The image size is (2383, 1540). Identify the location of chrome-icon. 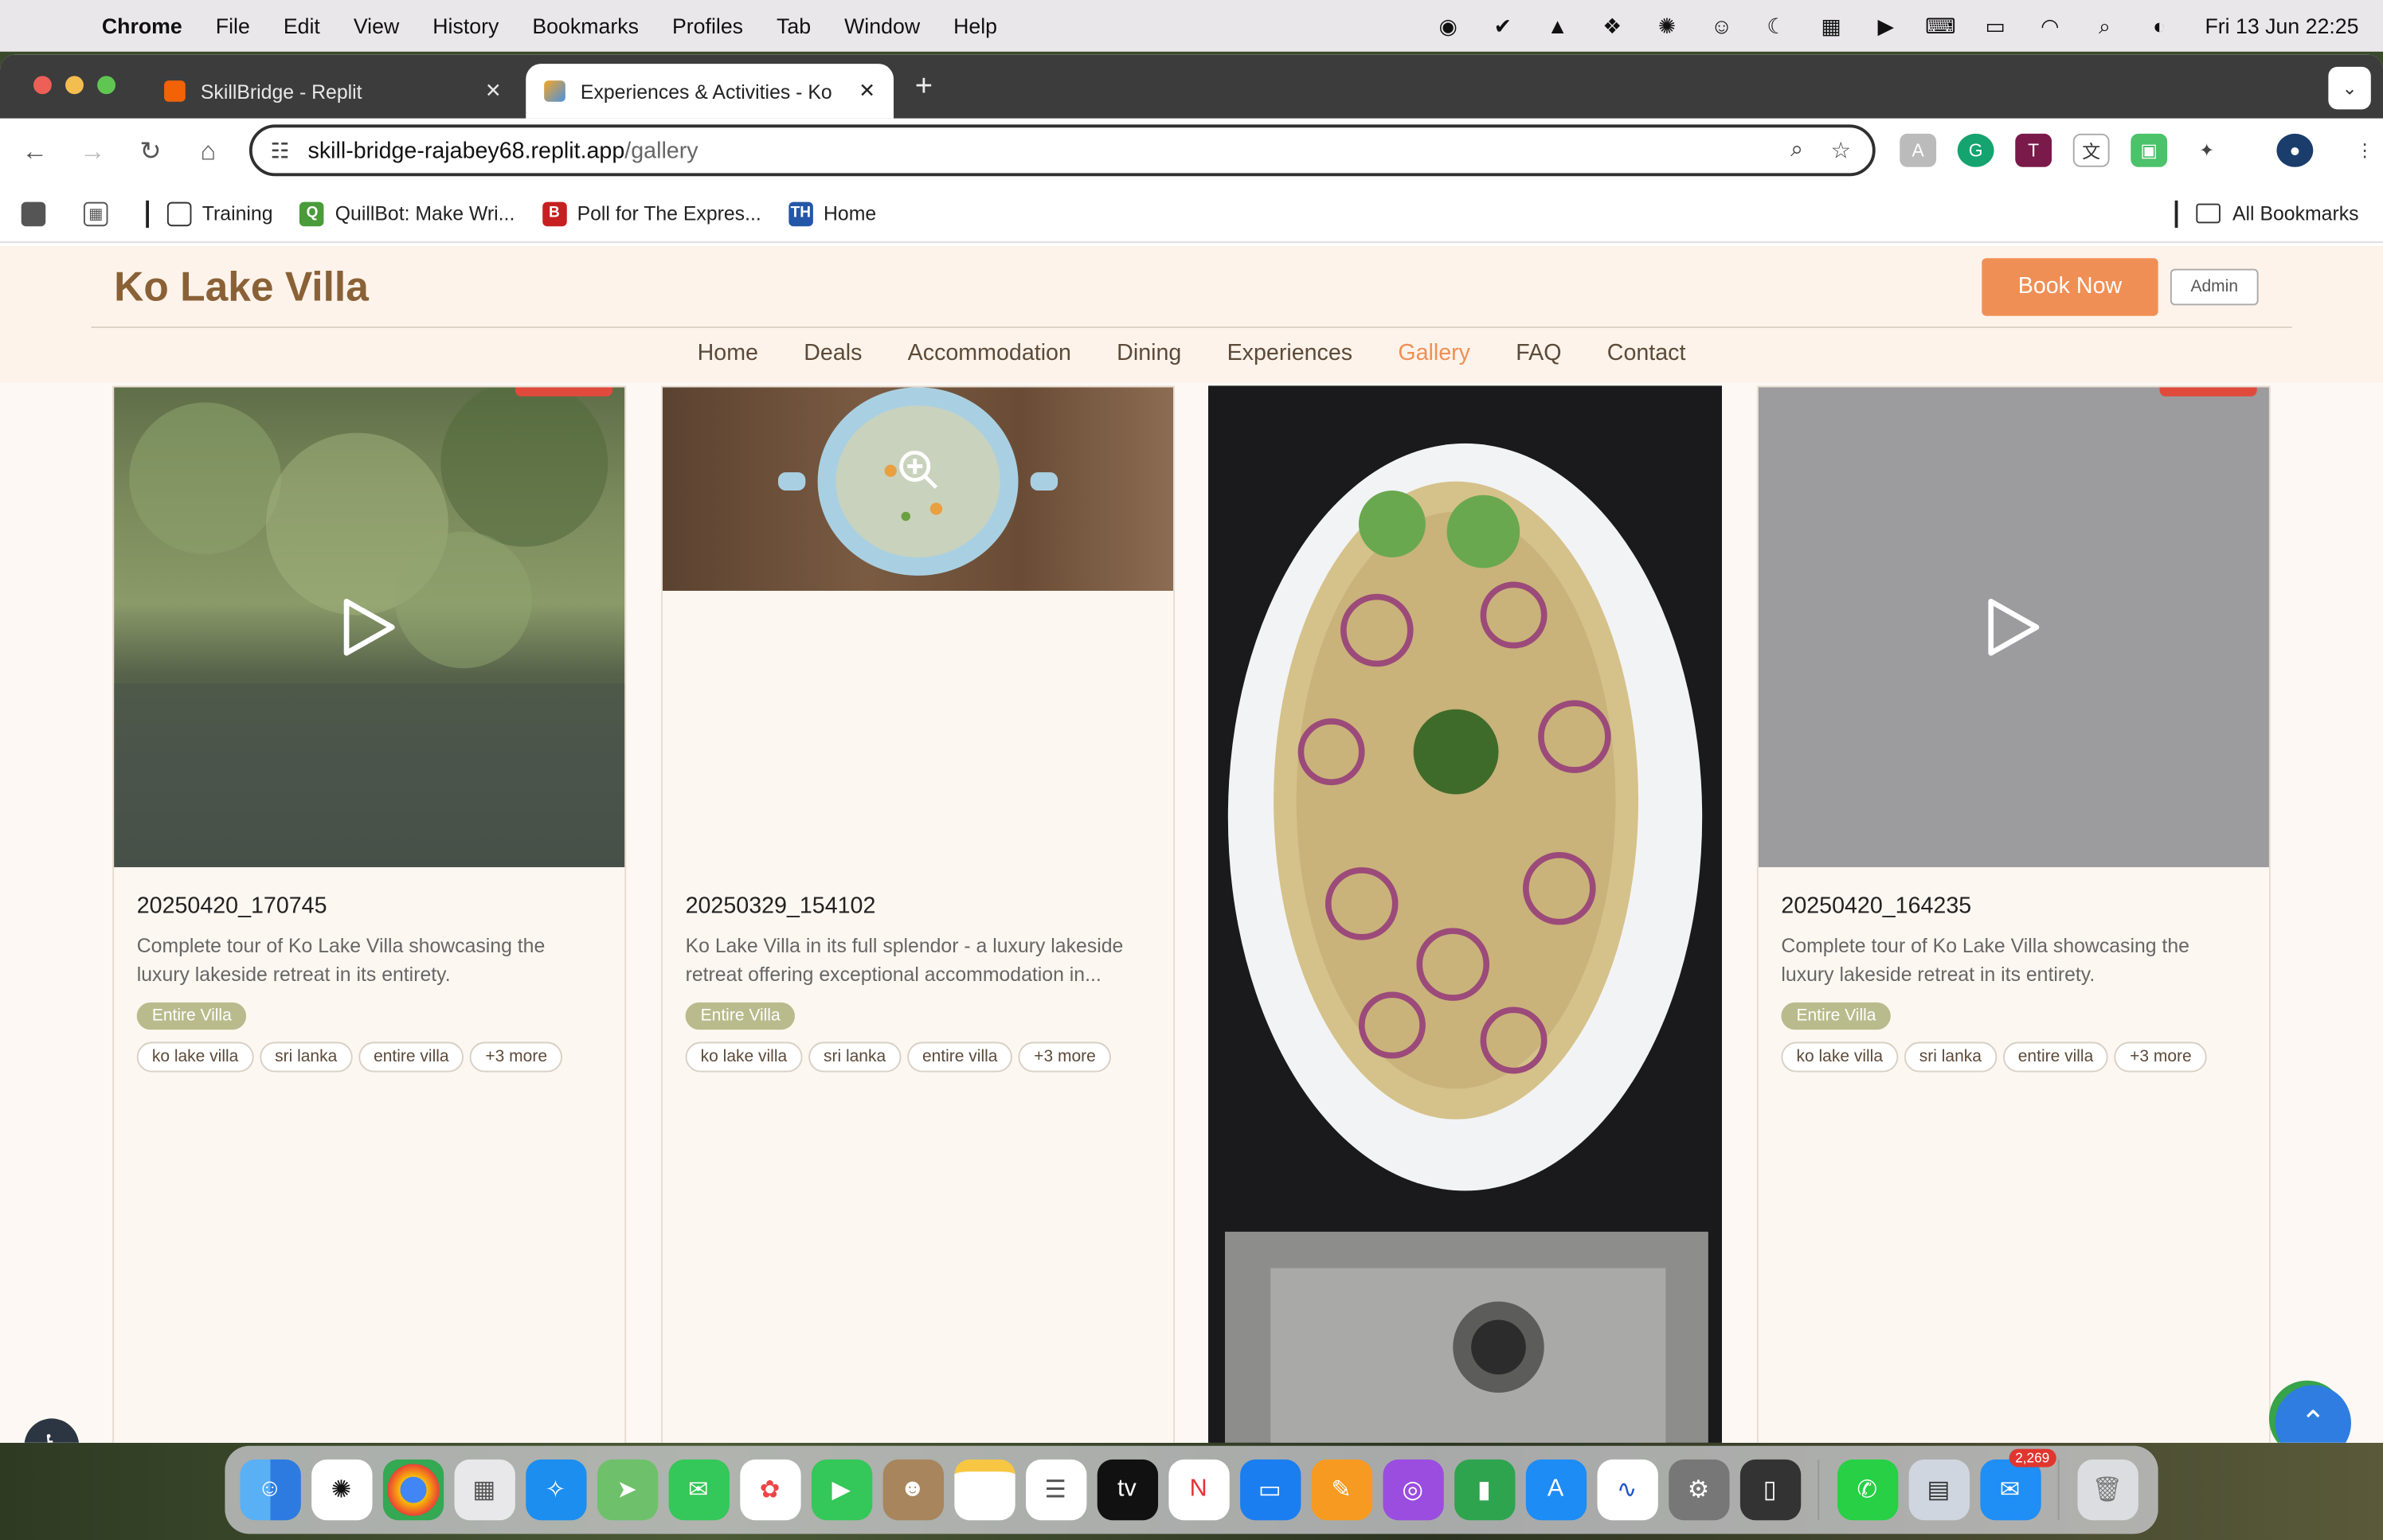
(413, 1490).